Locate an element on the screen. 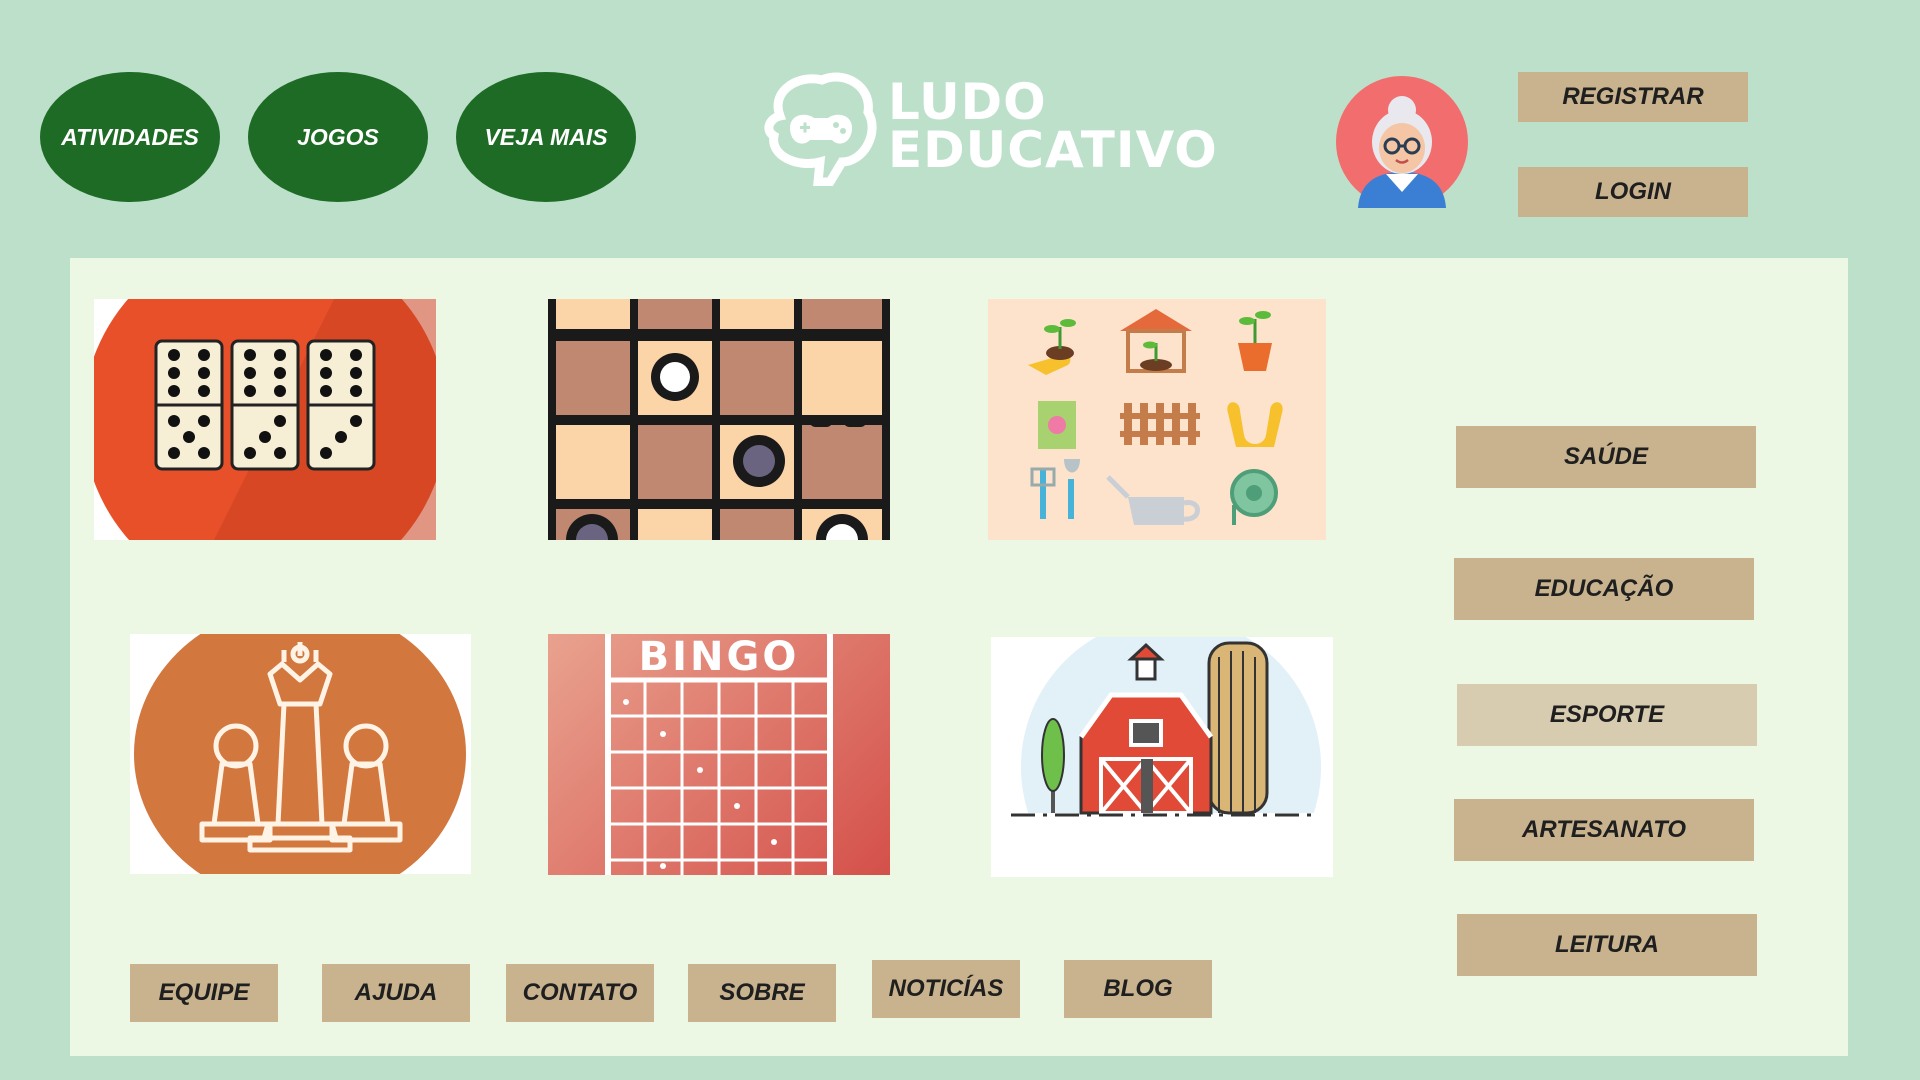 The width and height of the screenshot is (1920, 1080). footer-equipe-button: EQUIPE is located at coordinates (204, 993).